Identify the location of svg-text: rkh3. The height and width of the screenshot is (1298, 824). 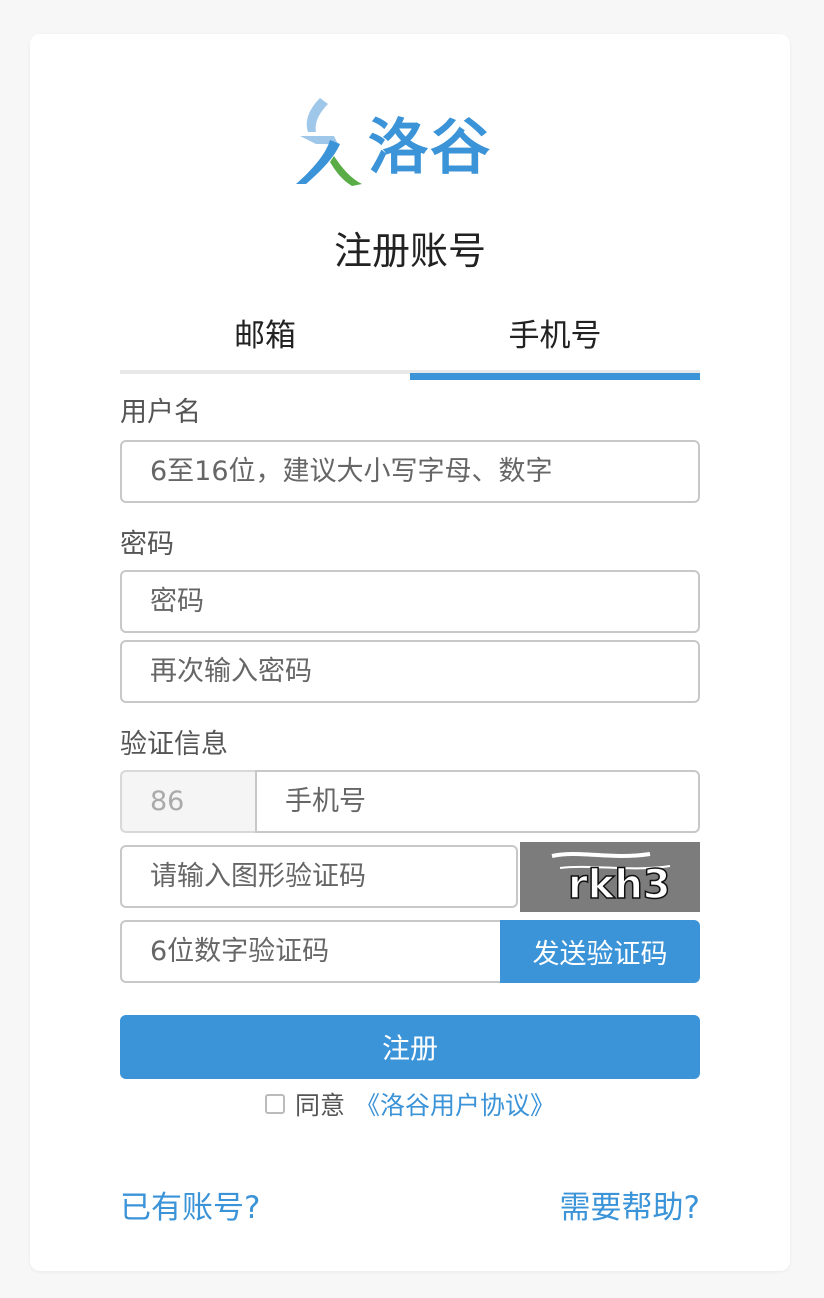
(619, 885).